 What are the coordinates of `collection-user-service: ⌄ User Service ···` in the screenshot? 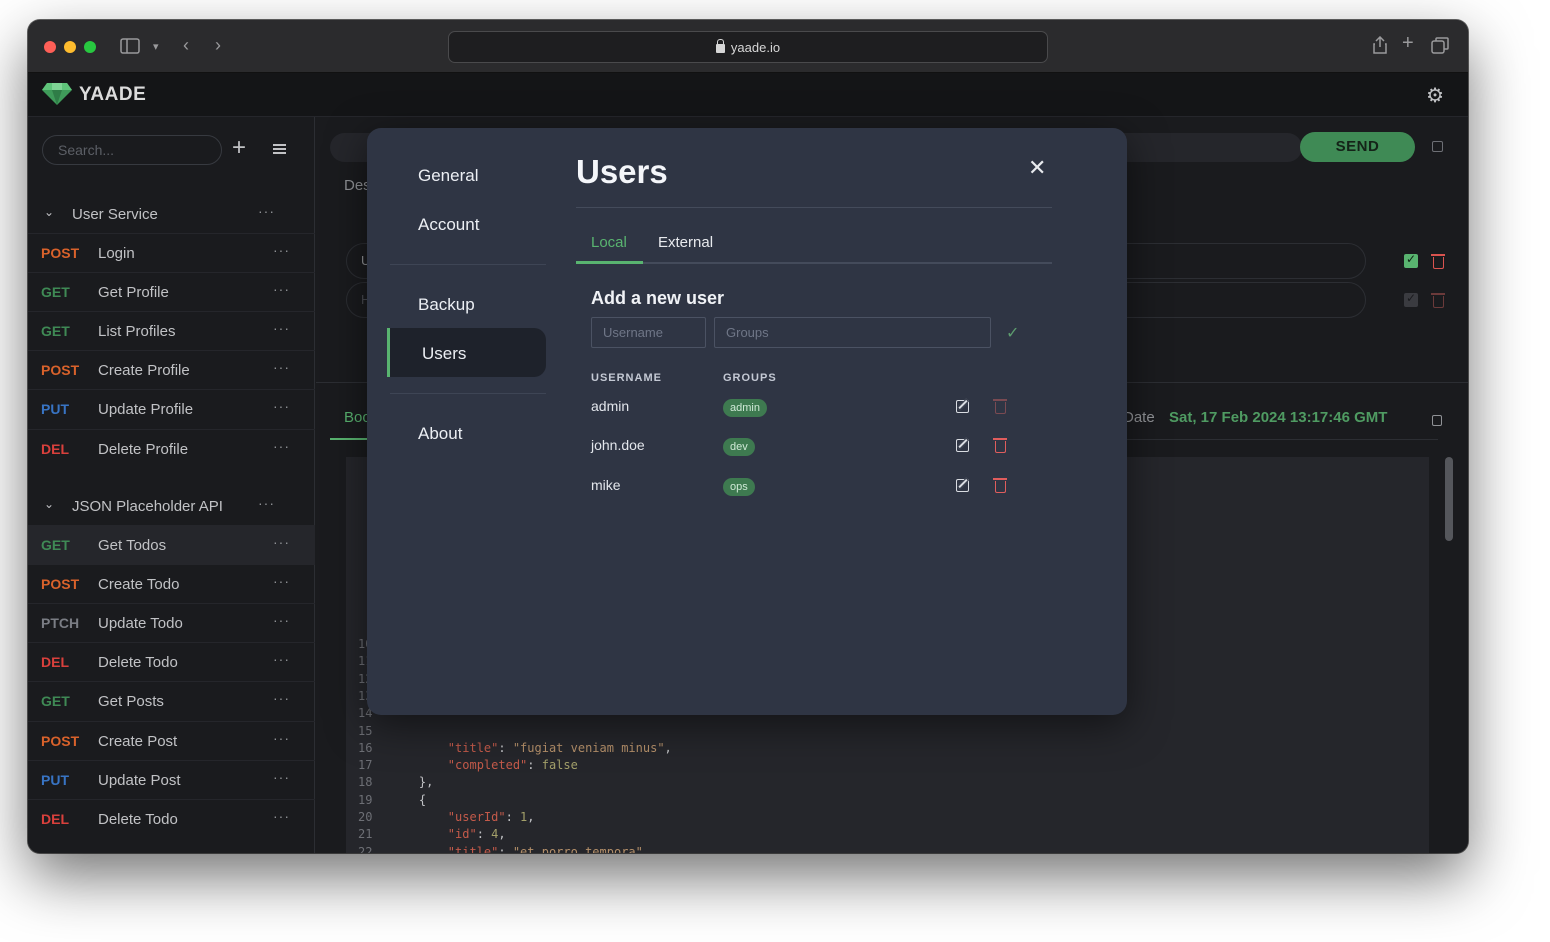 It's located at (171, 215).